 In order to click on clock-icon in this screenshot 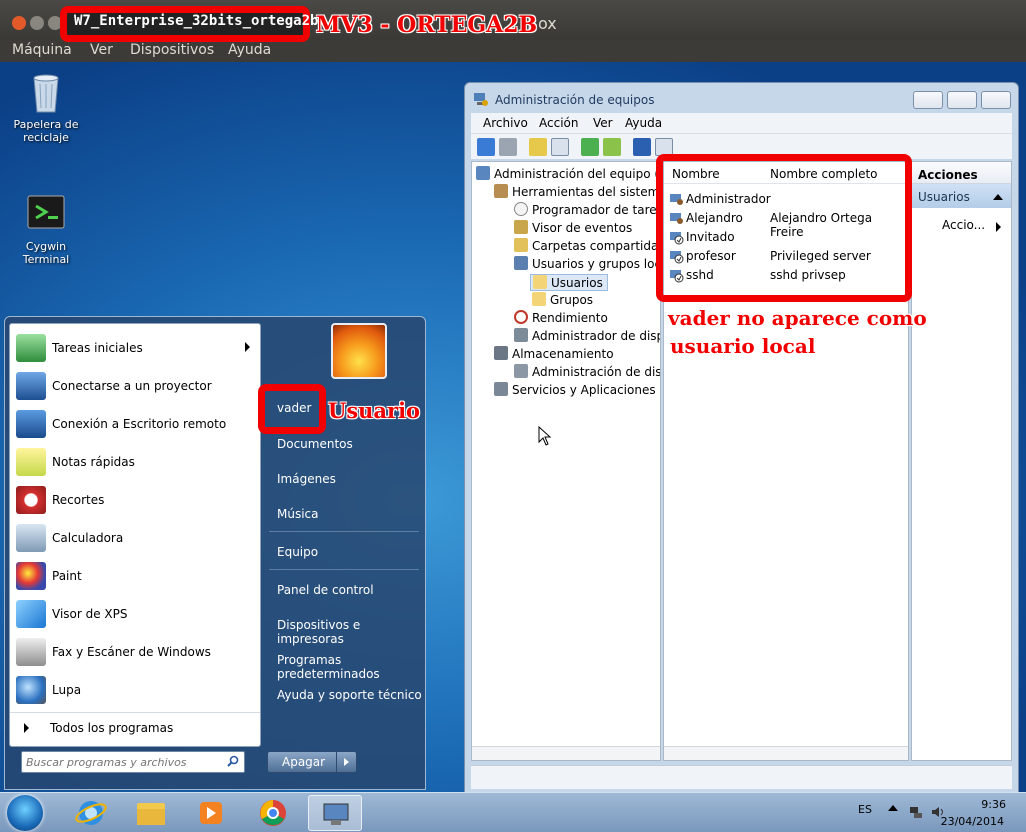, I will do `click(521, 209)`.